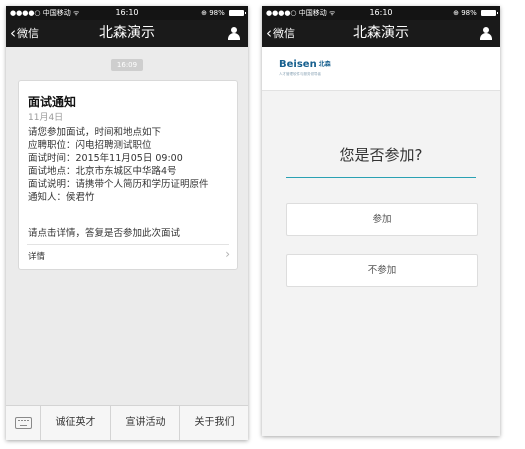  Describe the element at coordinates (213, 423) in the screenshot. I see `menu-item-about-us: 关于我们` at that location.